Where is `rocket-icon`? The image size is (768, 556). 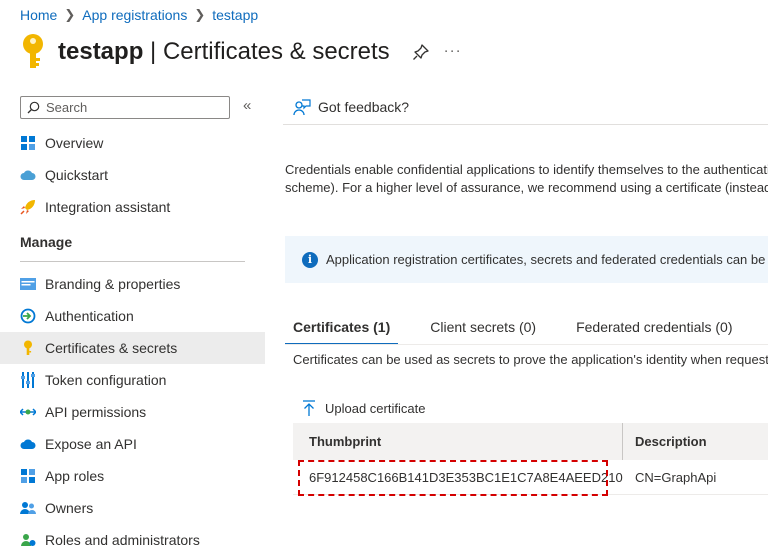
rocket-icon is located at coordinates (28, 207).